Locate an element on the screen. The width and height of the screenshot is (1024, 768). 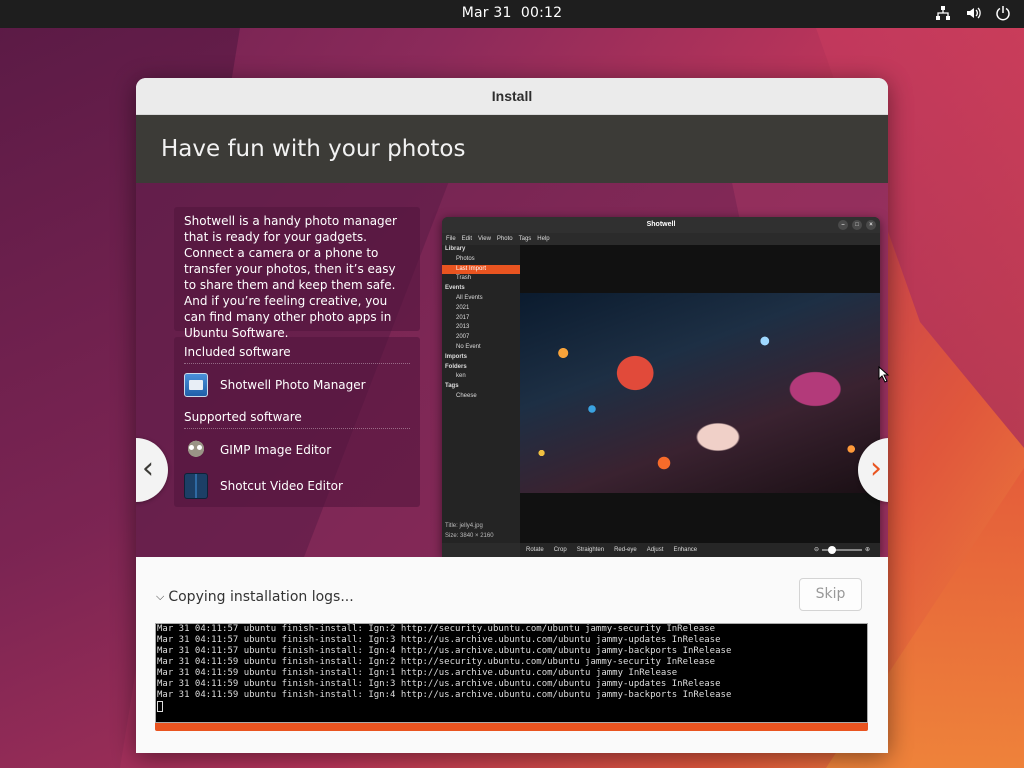
preview-menu-item: Help is located at coordinates (543, 239).